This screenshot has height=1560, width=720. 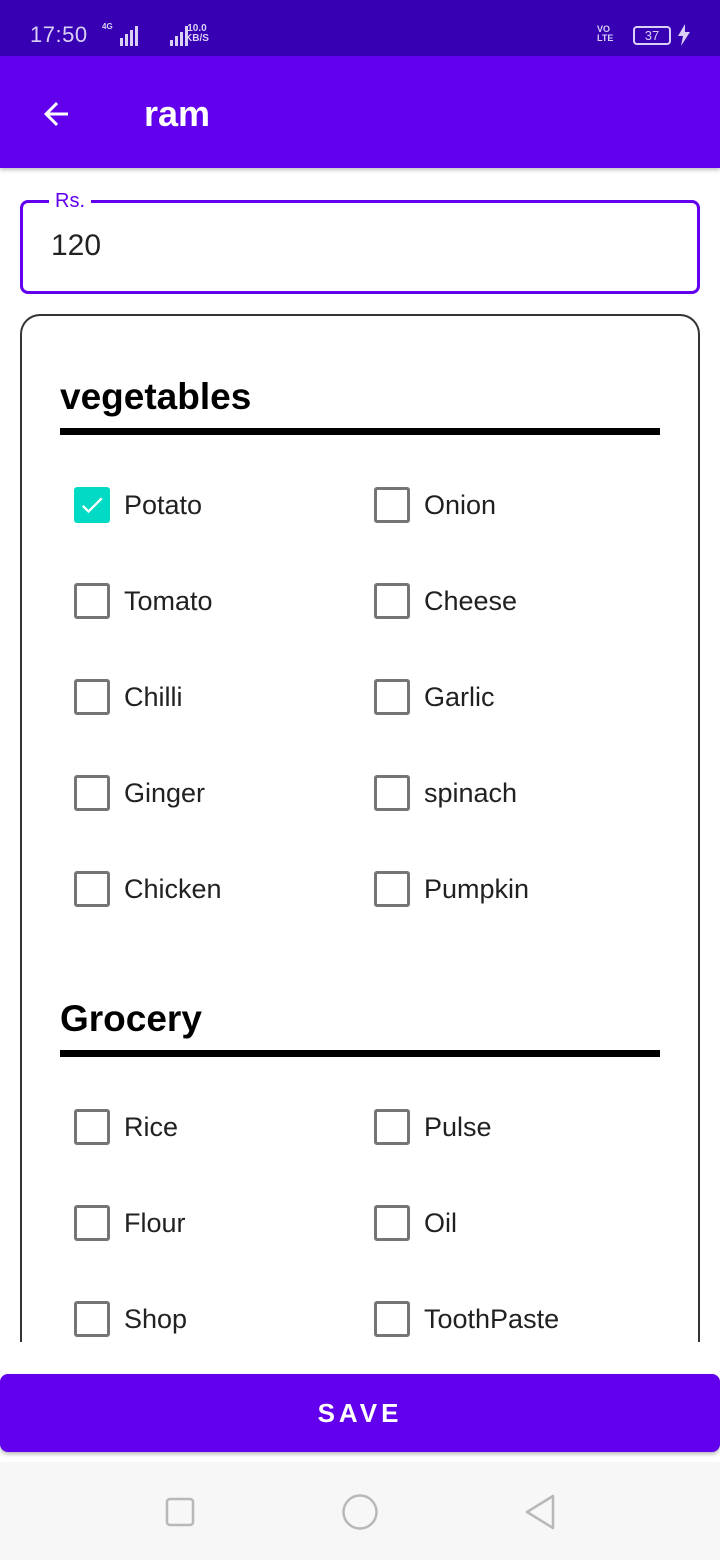 What do you see at coordinates (684, 35) in the screenshot?
I see `charging-bolt-icon` at bounding box center [684, 35].